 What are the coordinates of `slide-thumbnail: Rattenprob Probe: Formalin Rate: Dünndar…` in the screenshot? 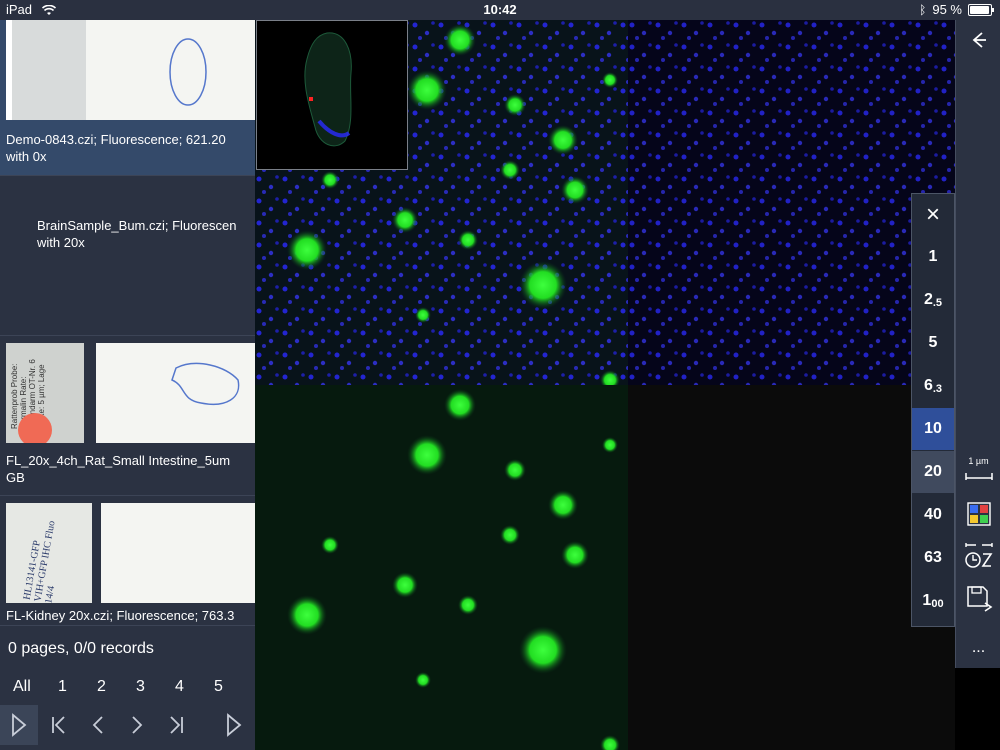 It's located at (130, 393).